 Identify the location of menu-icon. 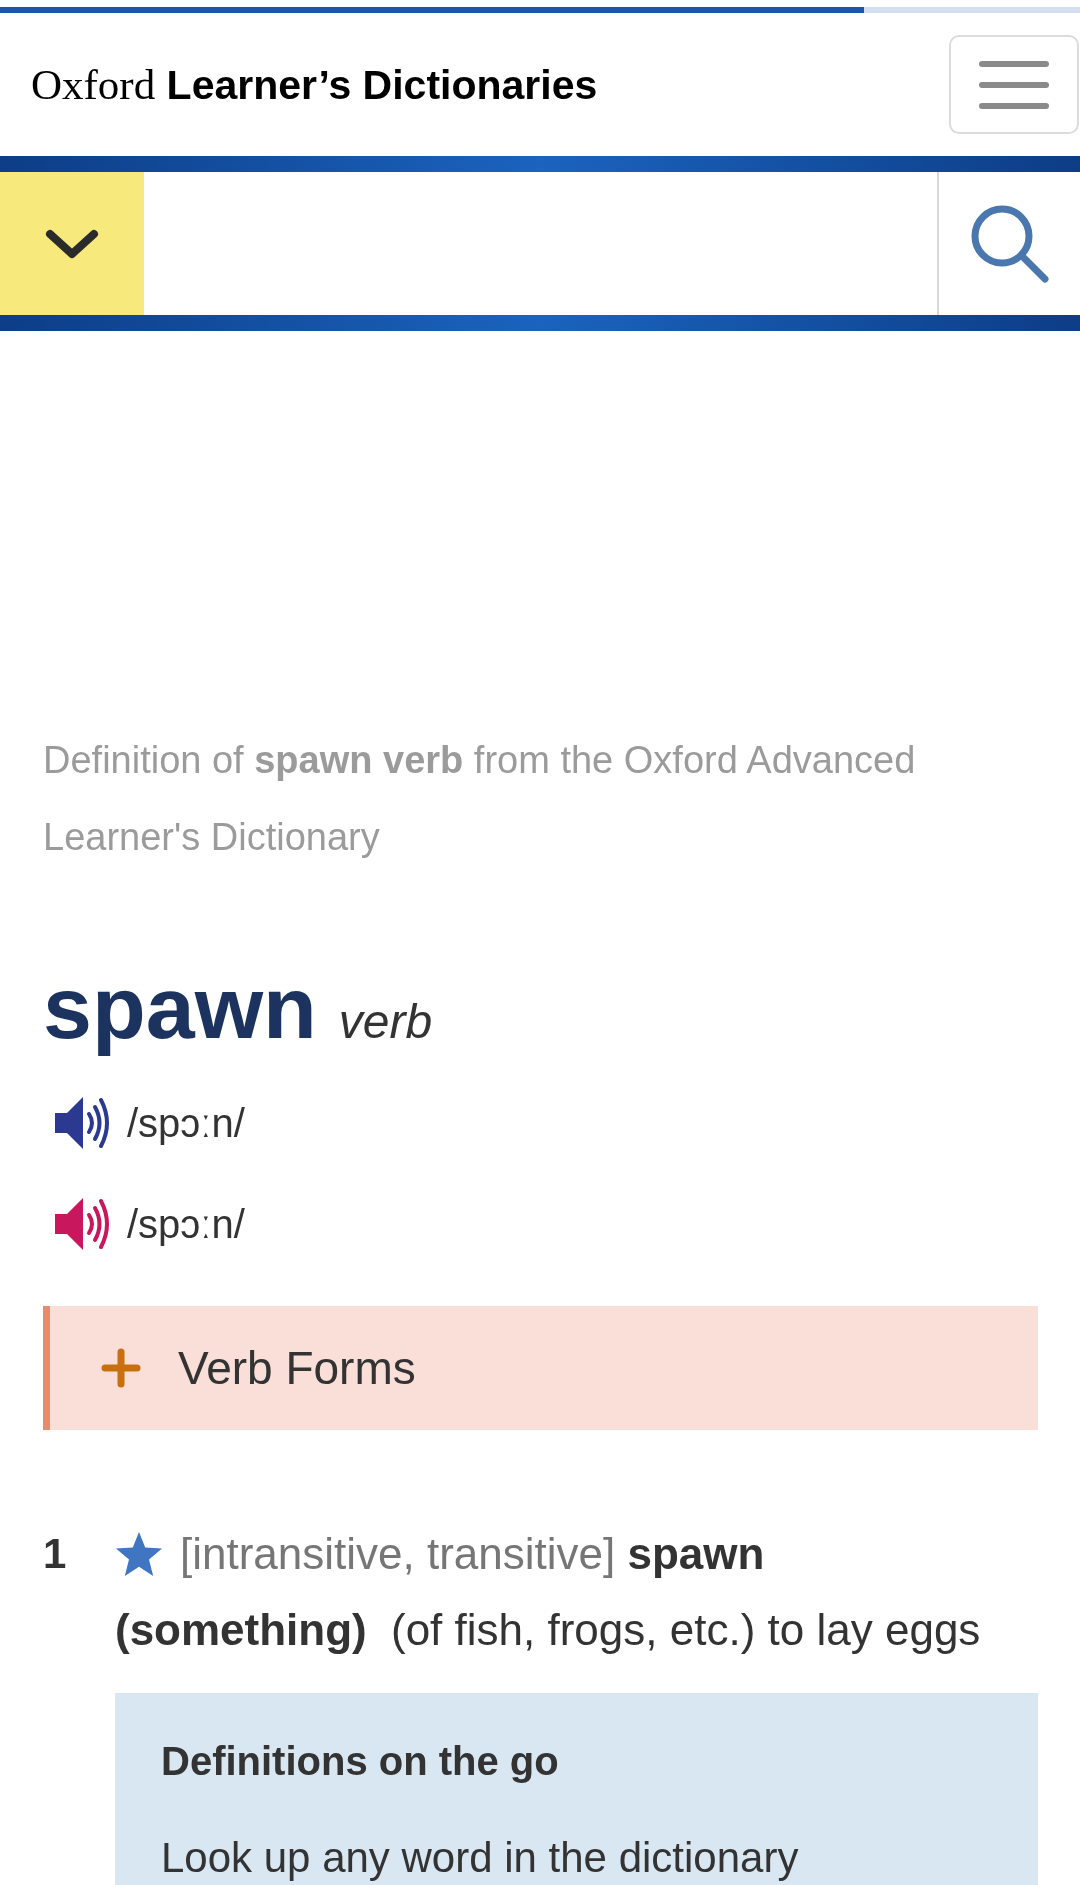
(1014, 84).